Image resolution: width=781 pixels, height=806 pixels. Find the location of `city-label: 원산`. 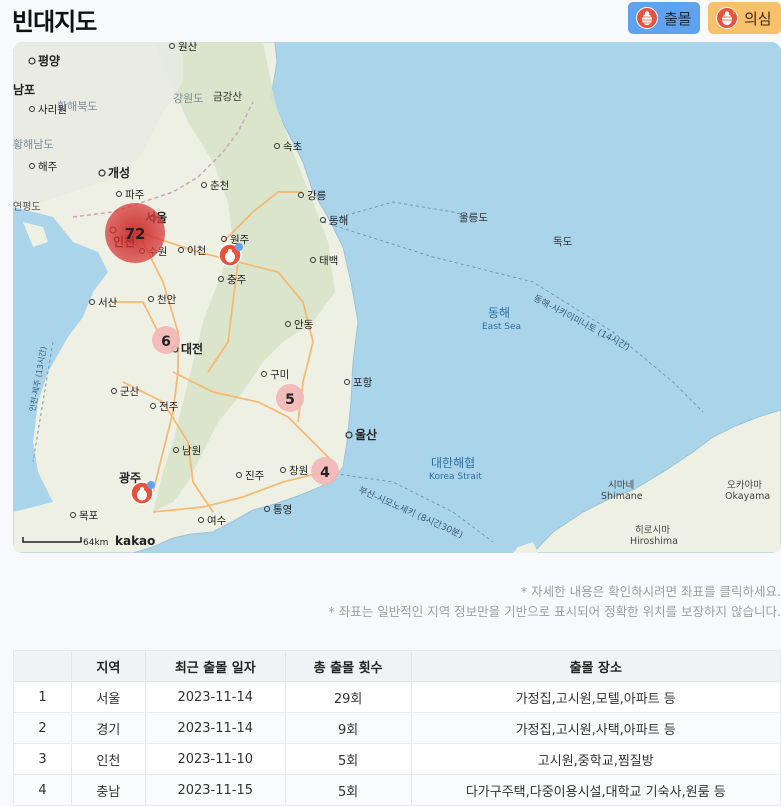

city-label: 원산 is located at coordinates (188, 47).